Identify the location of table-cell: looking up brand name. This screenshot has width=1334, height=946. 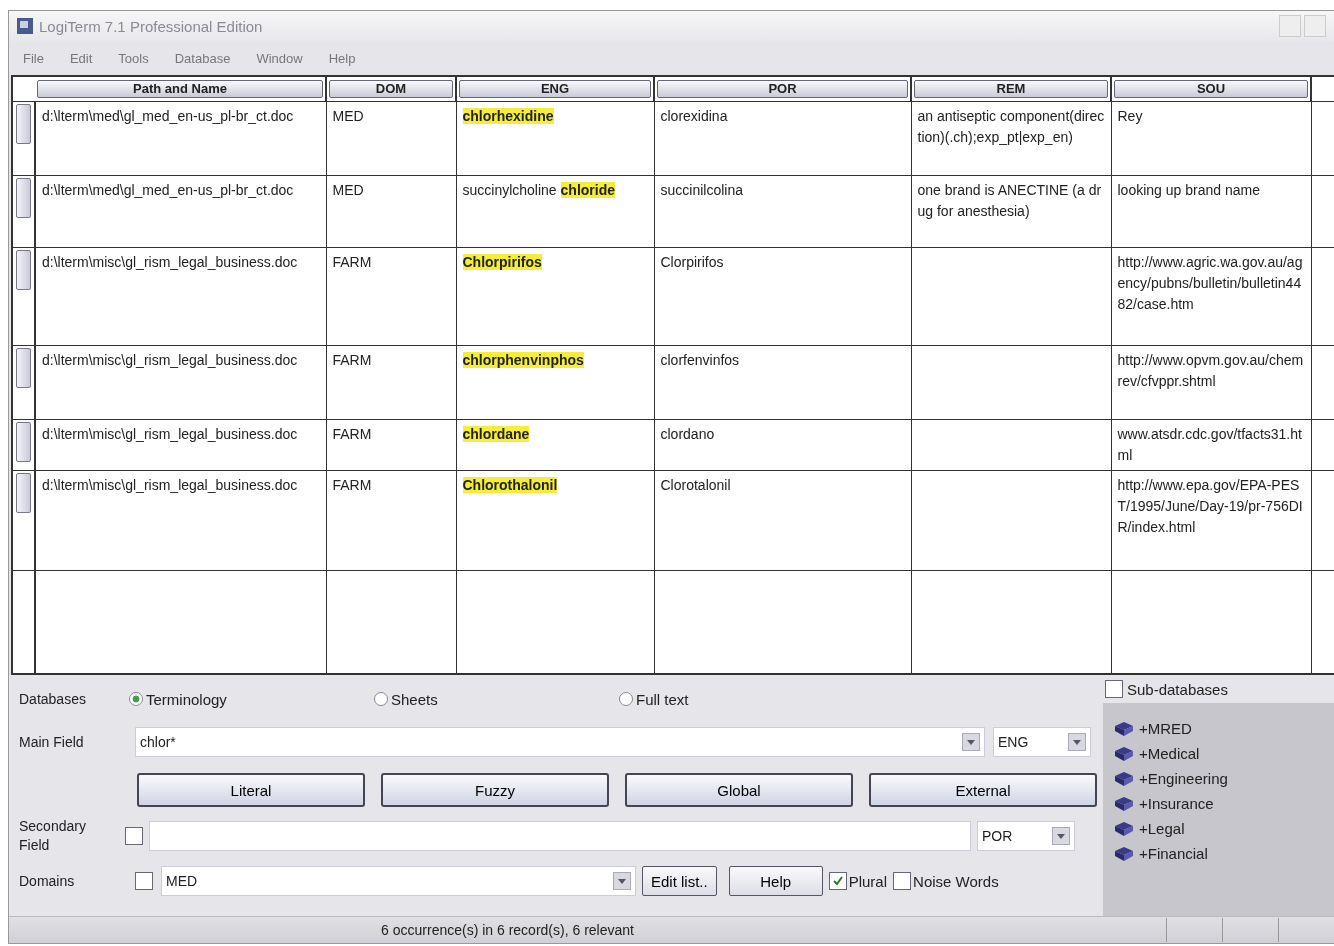
(1211, 211).